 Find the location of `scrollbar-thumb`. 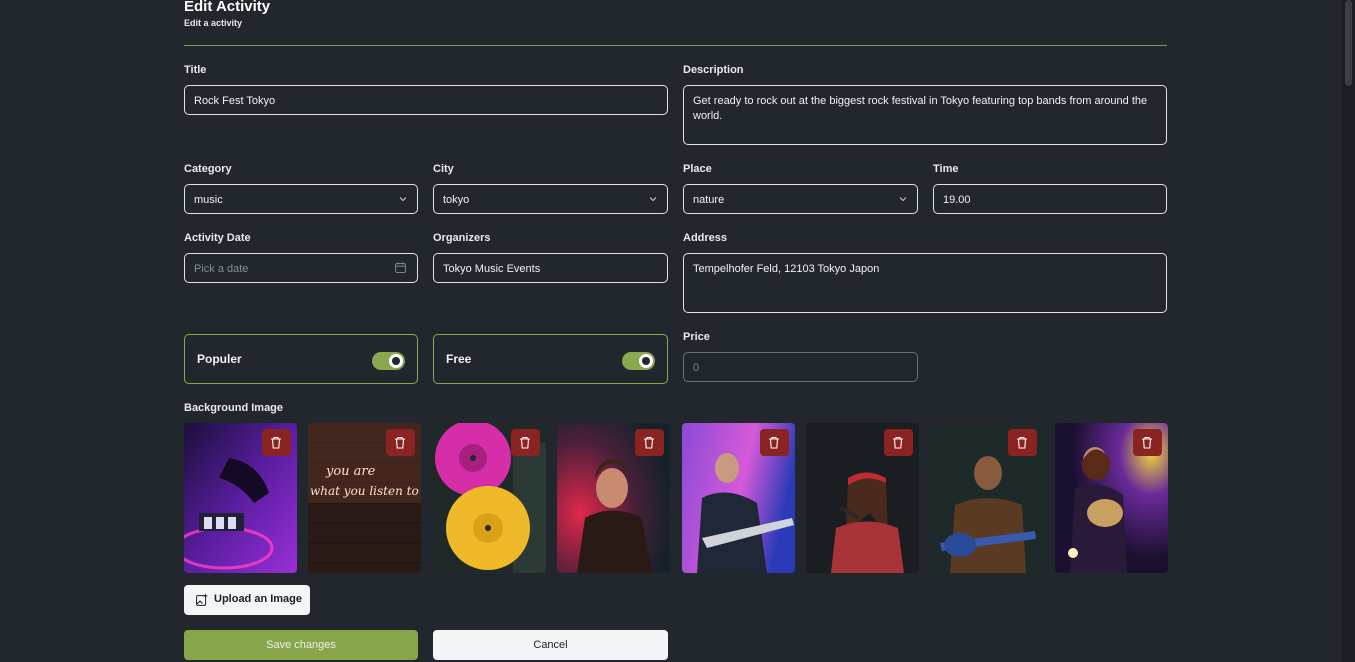

scrollbar-thumb is located at coordinates (1348, 43).